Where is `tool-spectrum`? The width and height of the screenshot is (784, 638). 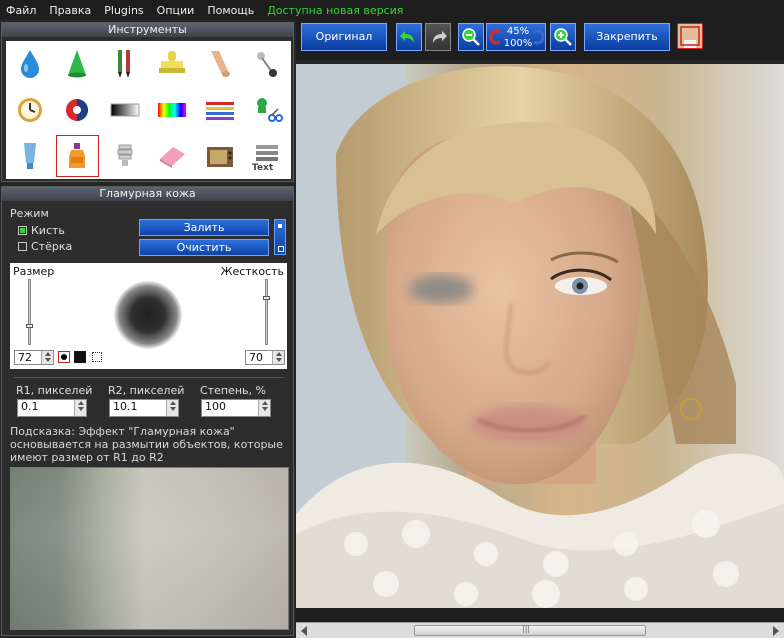 tool-spectrum is located at coordinates (173, 110).